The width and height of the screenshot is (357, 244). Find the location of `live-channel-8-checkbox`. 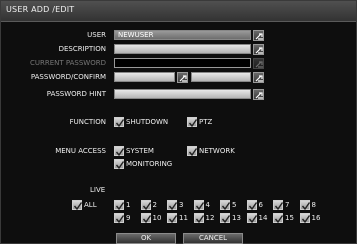

live-channel-8-checkbox is located at coordinates (304, 205).